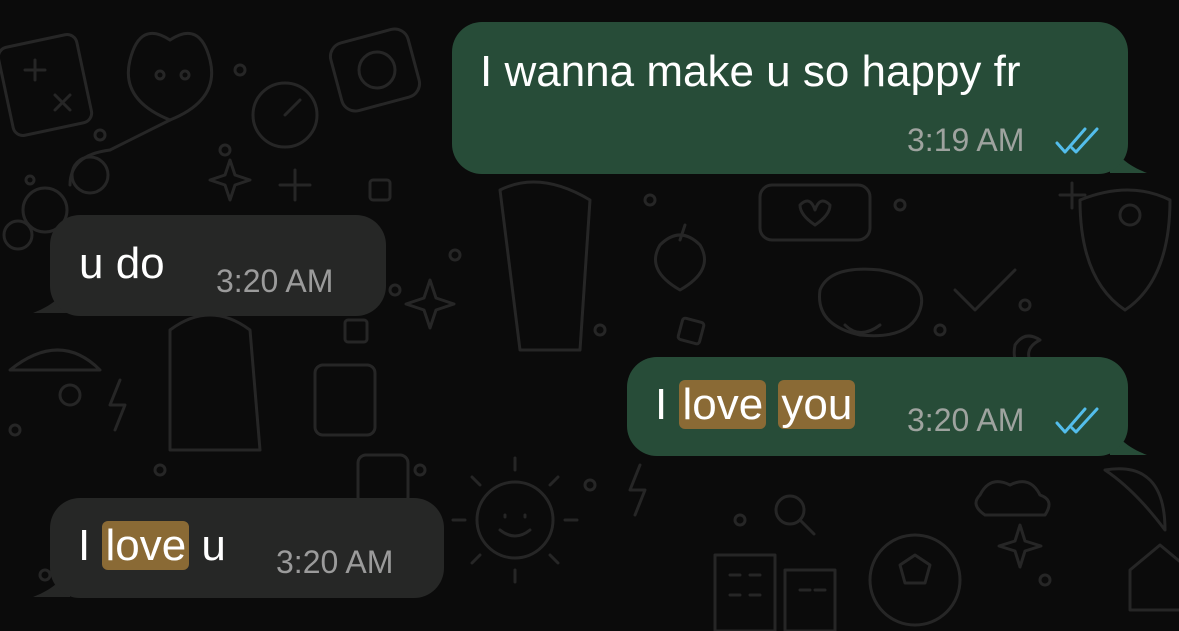  I want to click on message-text: I love you, so click(755, 405).